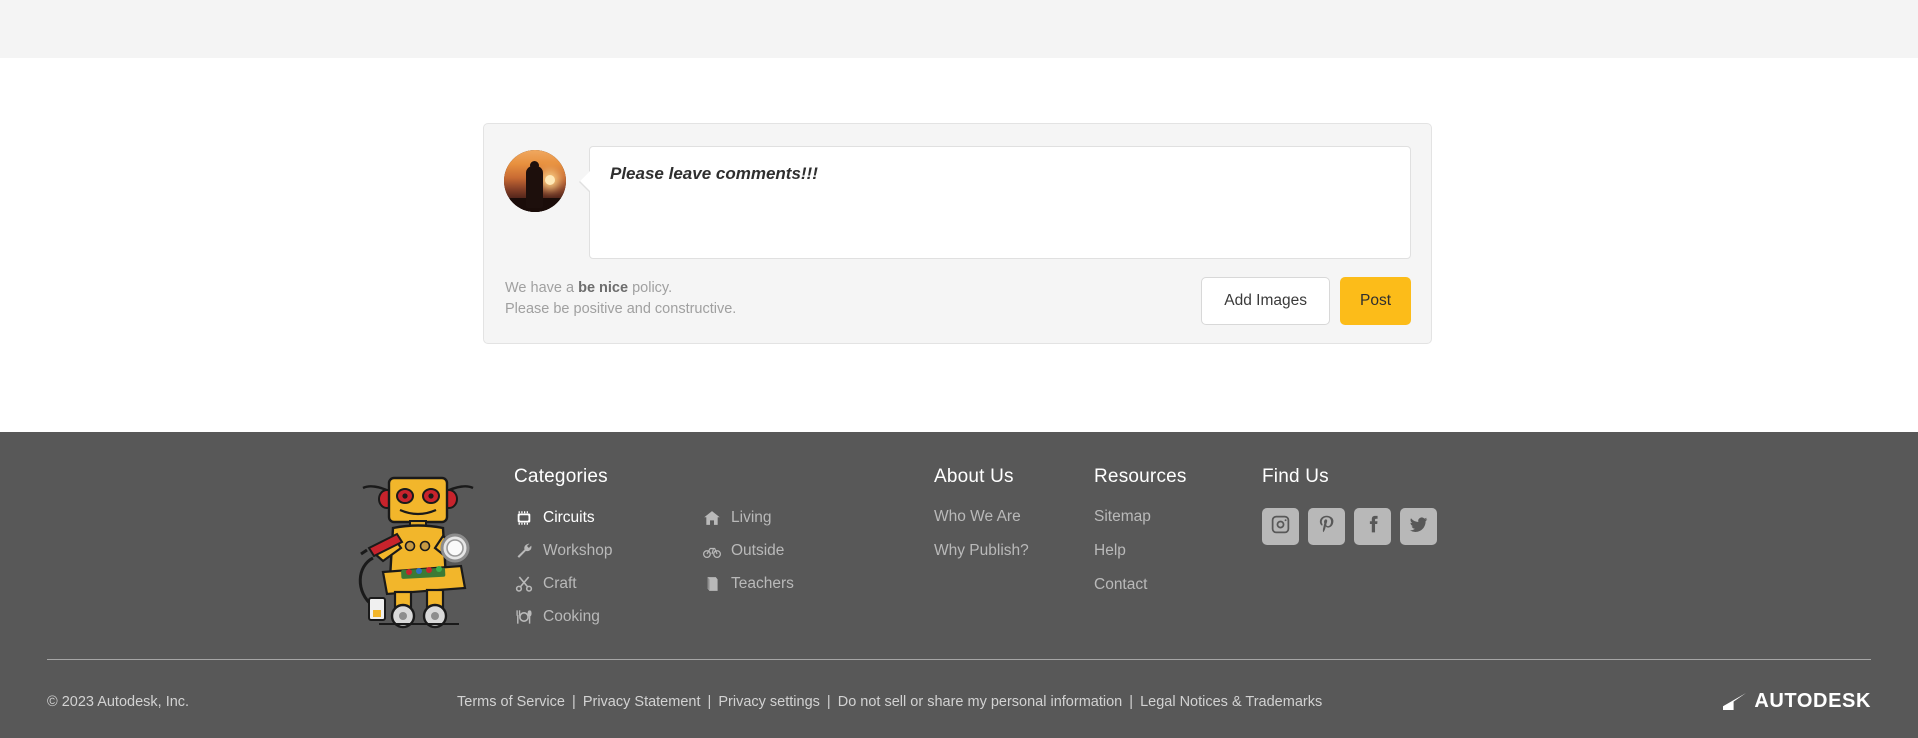  Describe the element at coordinates (523, 550) in the screenshot. I see `wrench-icon` at that location.